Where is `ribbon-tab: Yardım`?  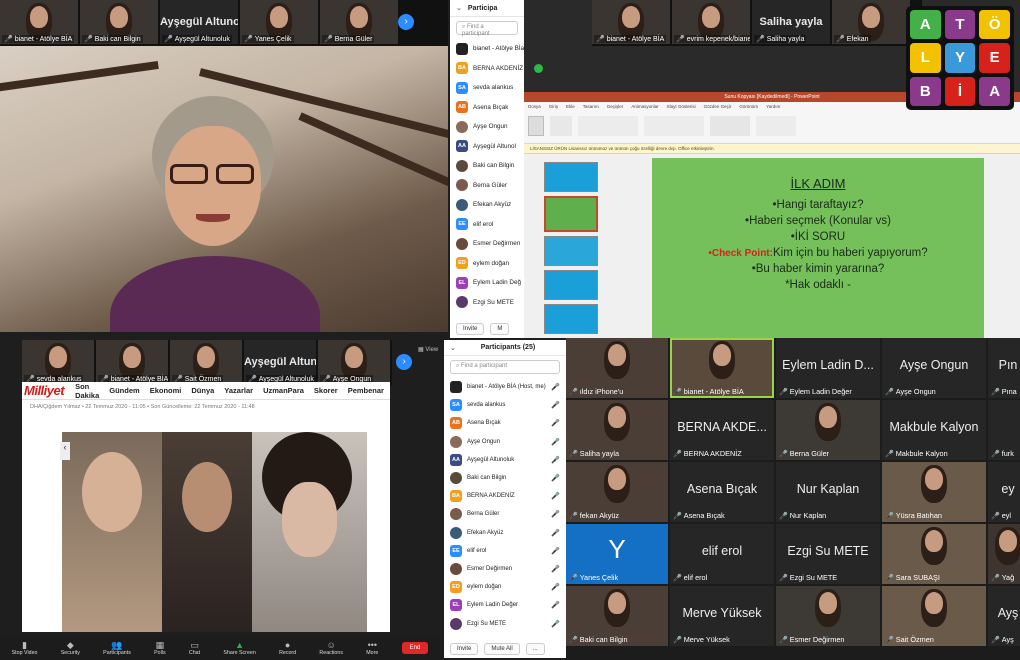
ribbon-tab: Yardım is located at coordinates (773, 106).